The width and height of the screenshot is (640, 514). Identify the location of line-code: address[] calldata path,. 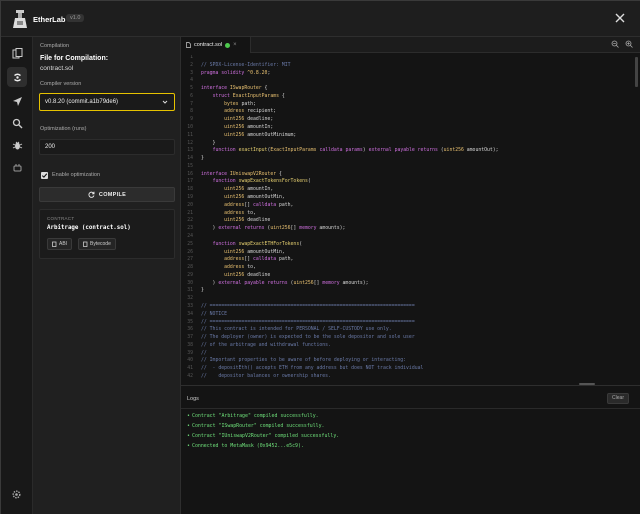
(259, 260).